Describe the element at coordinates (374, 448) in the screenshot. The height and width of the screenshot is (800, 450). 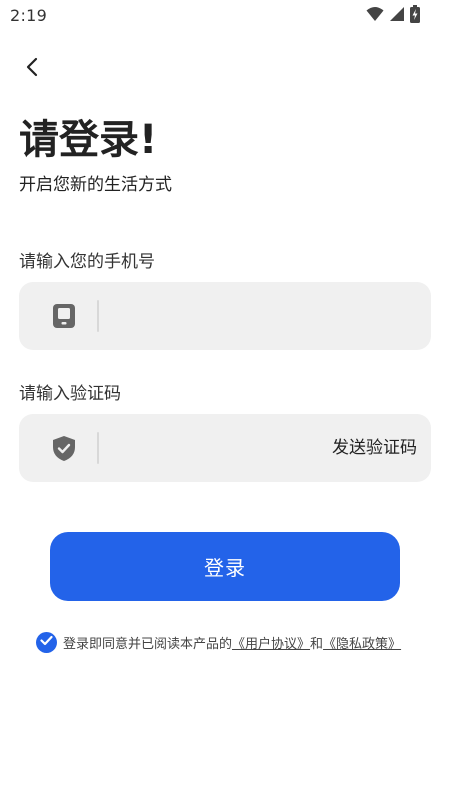
I see `send-code-button: 发送验证码` at that location.